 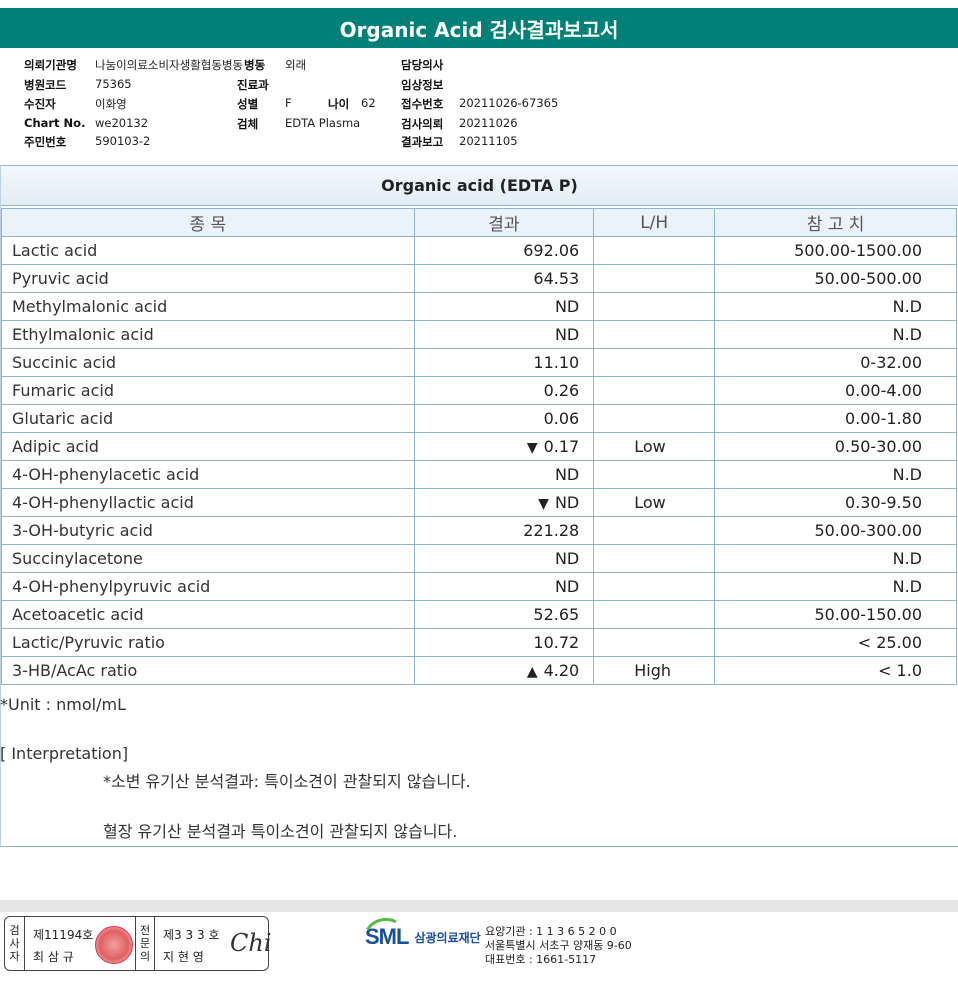 What do you see at coordinates (654, 446) in the screenshot?
I see `lh-flag: Low` at bounding box center [654, 446].